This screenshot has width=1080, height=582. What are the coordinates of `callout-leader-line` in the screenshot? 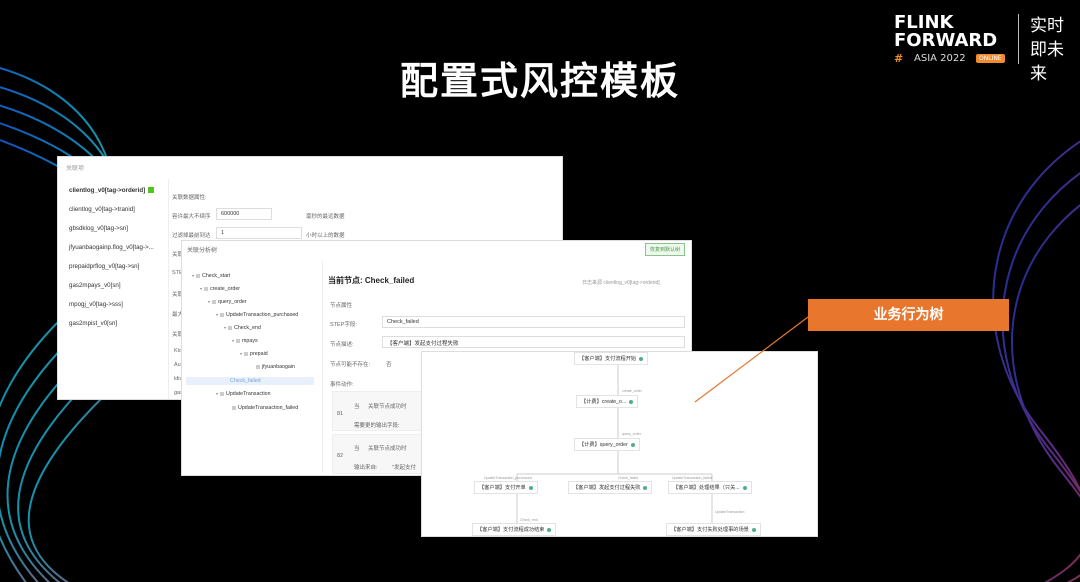 It's located at (751, 359).